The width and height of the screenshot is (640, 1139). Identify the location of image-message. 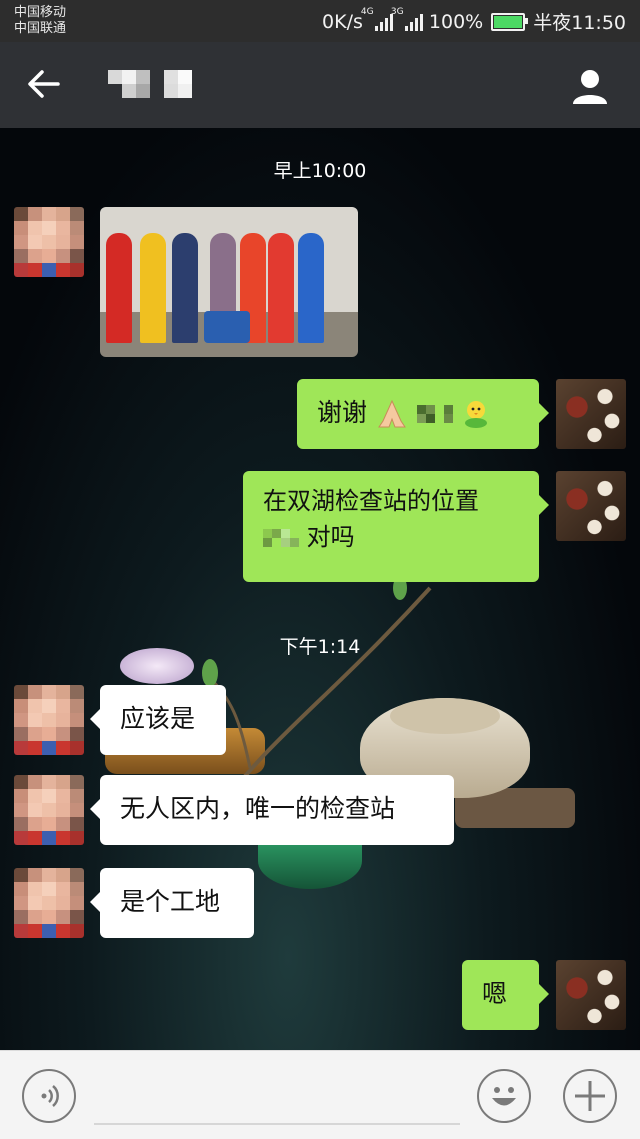
(229, 282).